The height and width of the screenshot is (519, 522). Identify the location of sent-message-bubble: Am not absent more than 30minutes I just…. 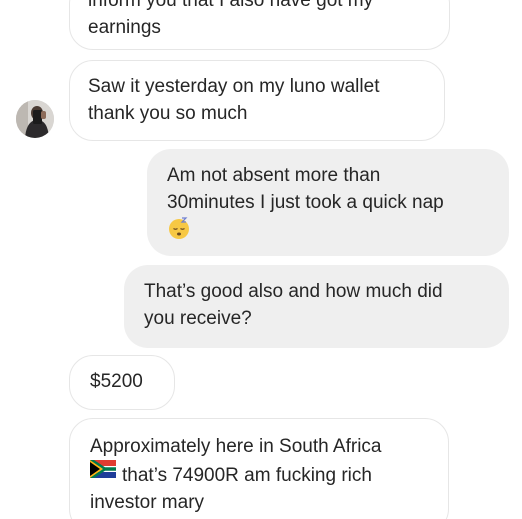
(328, 202).